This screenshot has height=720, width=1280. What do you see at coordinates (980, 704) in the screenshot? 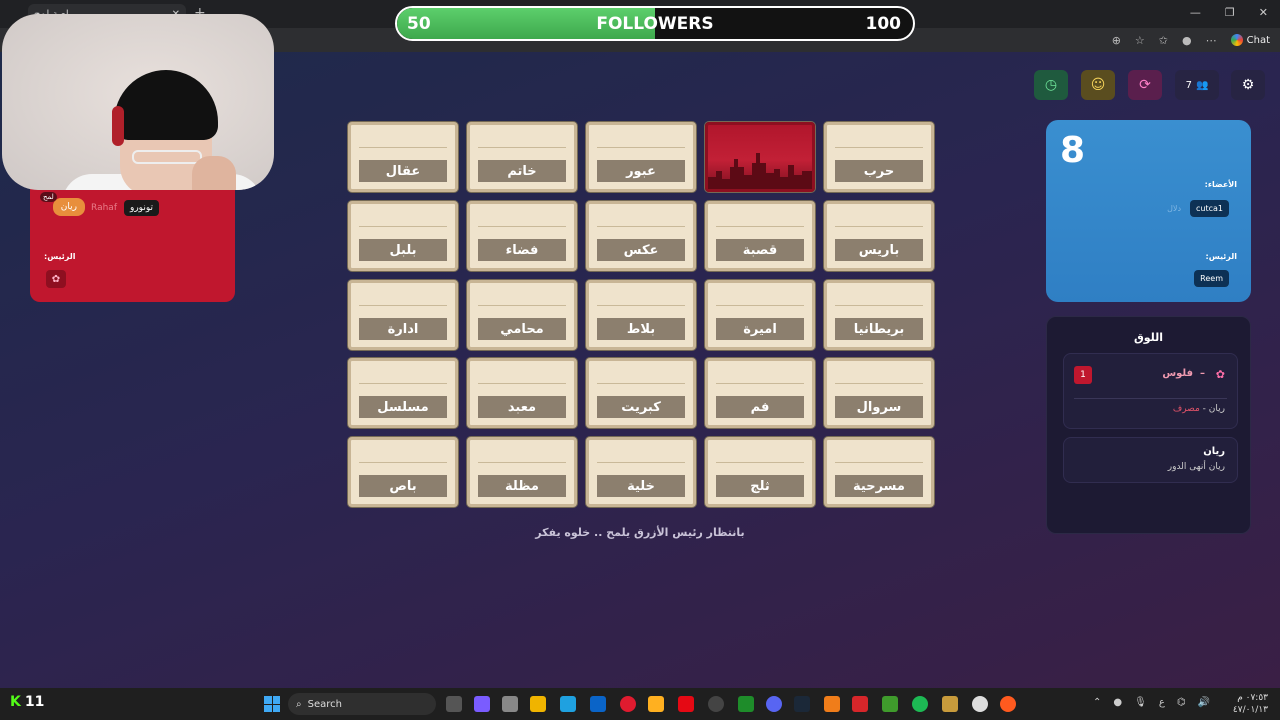
I see `obs-icon` at bounding box center [980, 704].